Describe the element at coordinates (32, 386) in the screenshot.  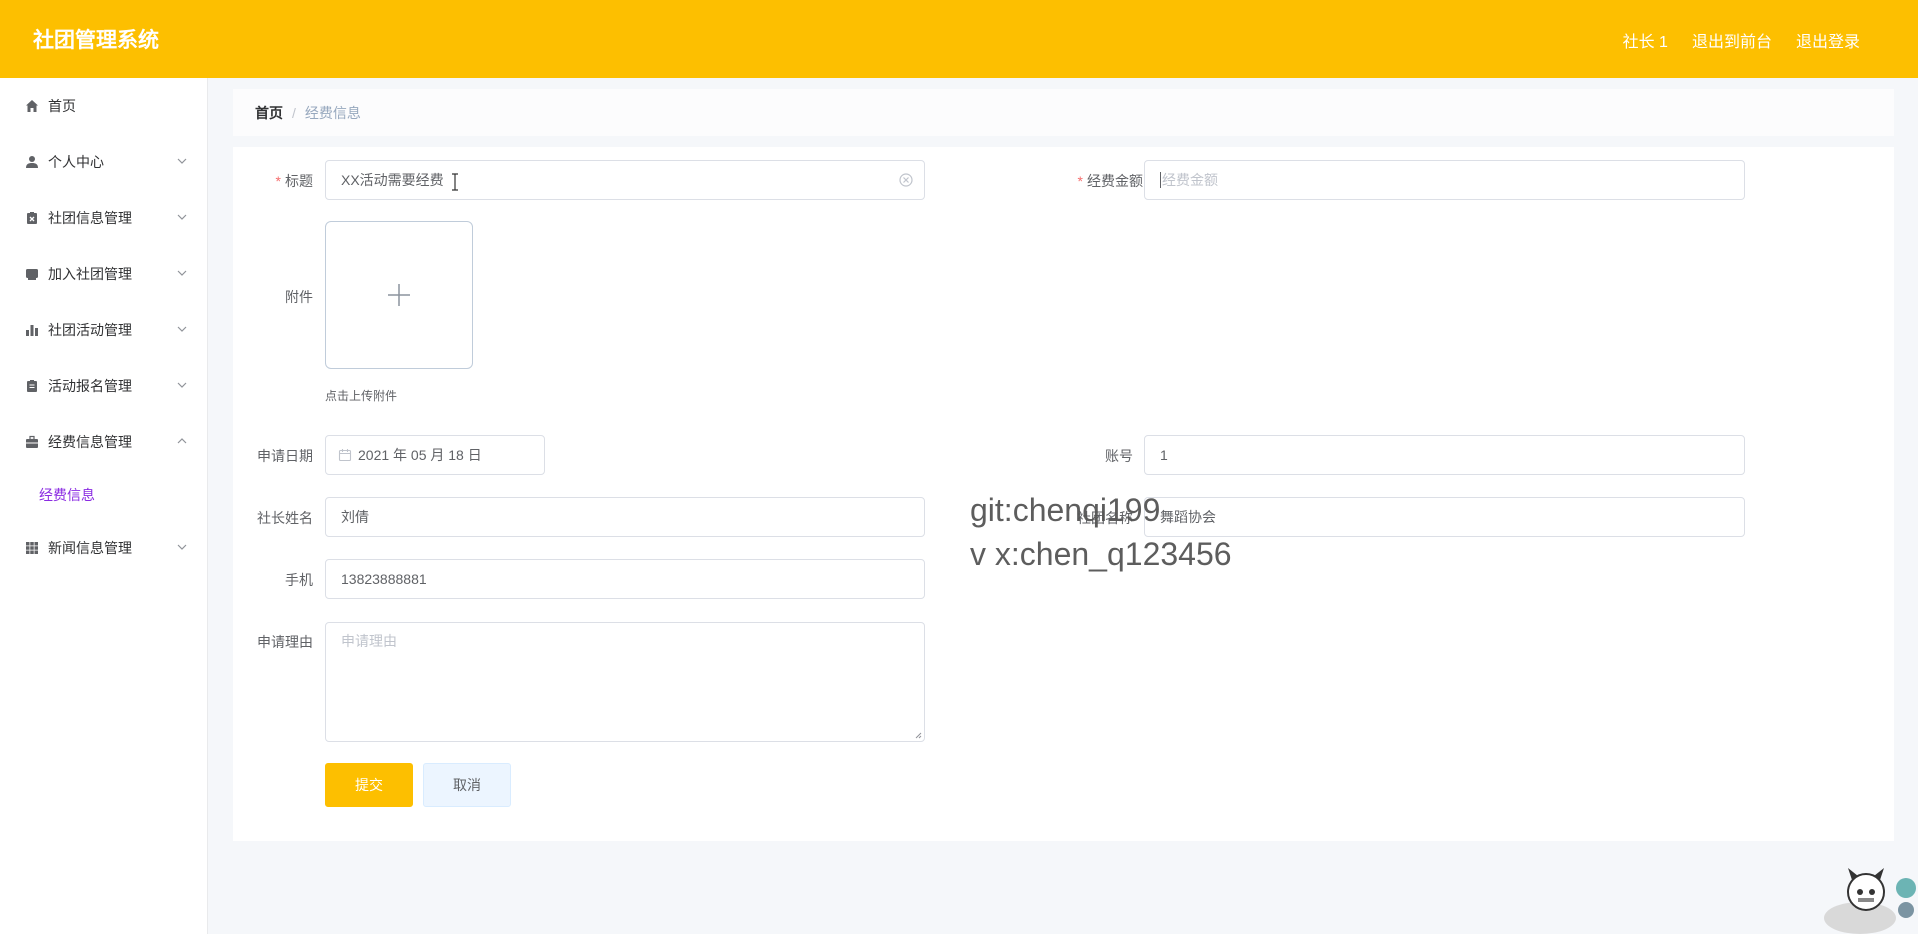
I see `clipboard-icon` at that location.